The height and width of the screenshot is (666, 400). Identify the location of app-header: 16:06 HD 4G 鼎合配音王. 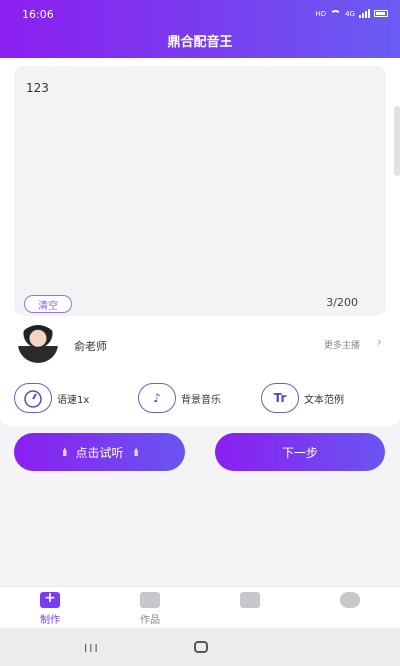
(200, 29).